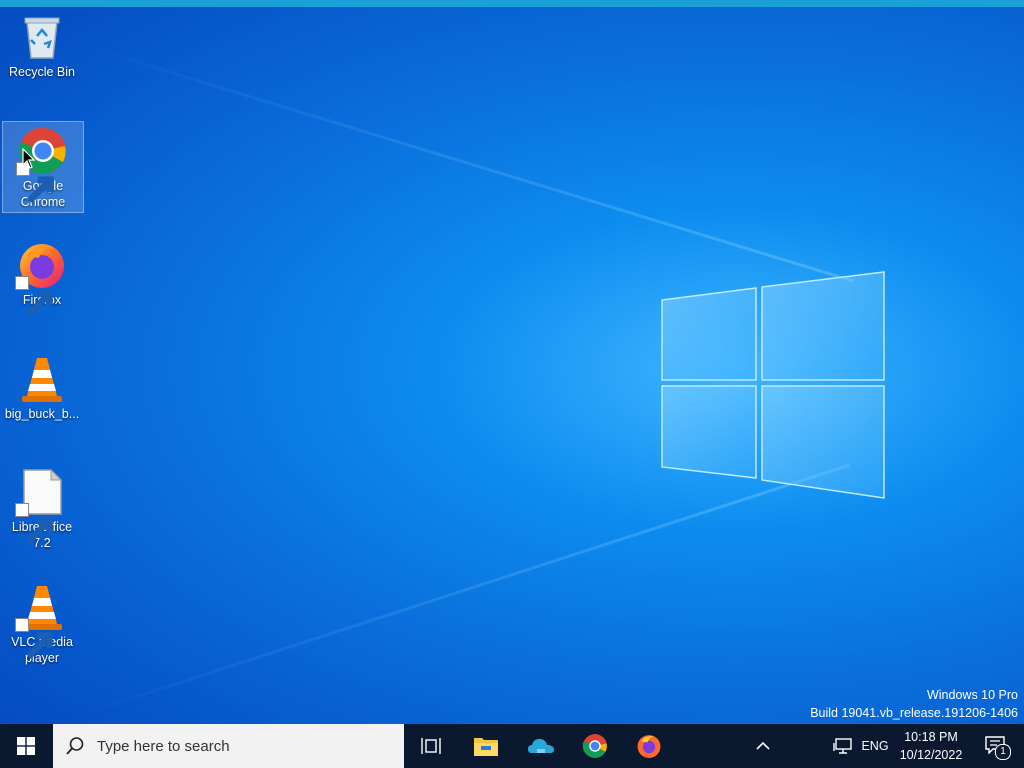 The image size is (1024, 768). Describe the element at coordinates (512, 3) in the screenshot. I see `top-strip` at that location.